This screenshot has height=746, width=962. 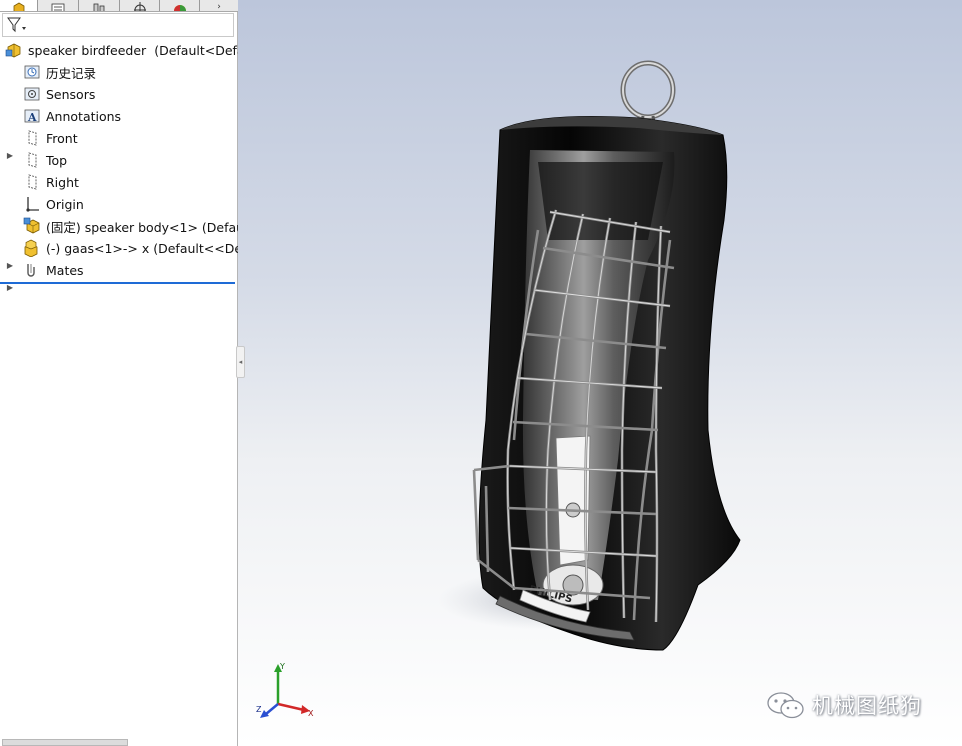 I want to click on tab-configuration-manager, so click(x=99, y=5).